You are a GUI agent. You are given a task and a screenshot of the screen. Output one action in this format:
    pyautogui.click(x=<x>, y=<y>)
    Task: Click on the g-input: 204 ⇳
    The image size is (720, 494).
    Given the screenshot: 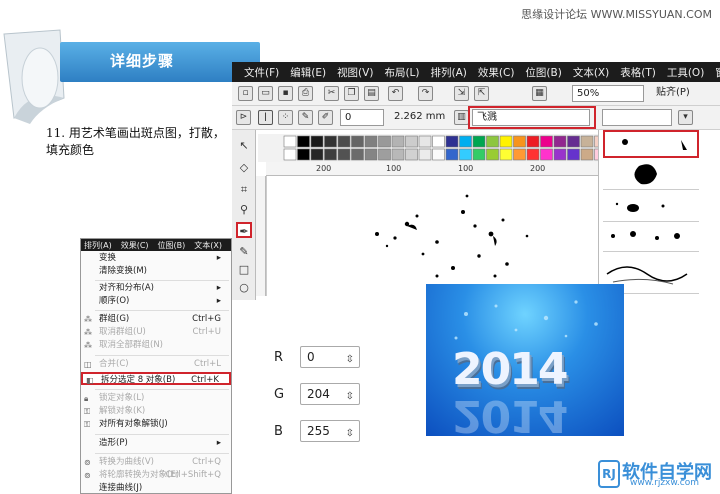 What is the action you would take?
    pyautogui.click(x=330, y=394)
    